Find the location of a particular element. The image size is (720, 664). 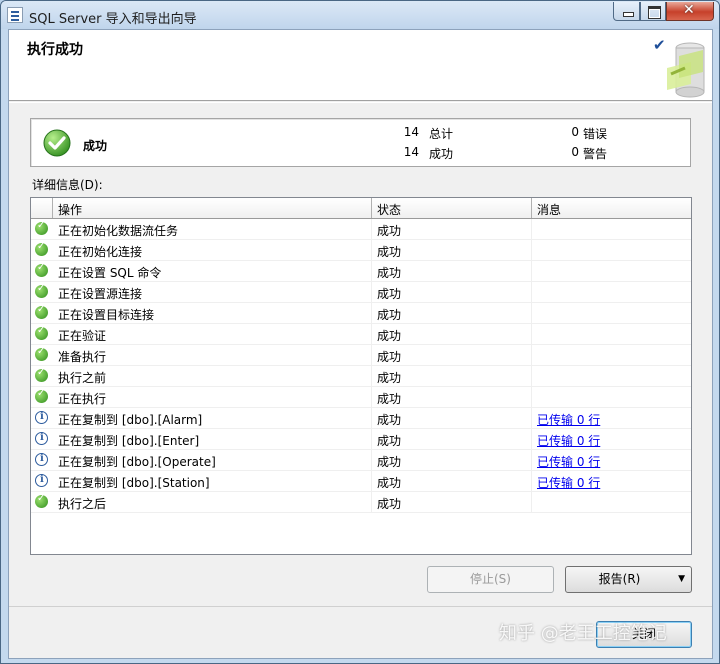

table-row: 正在执行成功 is located at coordinates (361, 397).